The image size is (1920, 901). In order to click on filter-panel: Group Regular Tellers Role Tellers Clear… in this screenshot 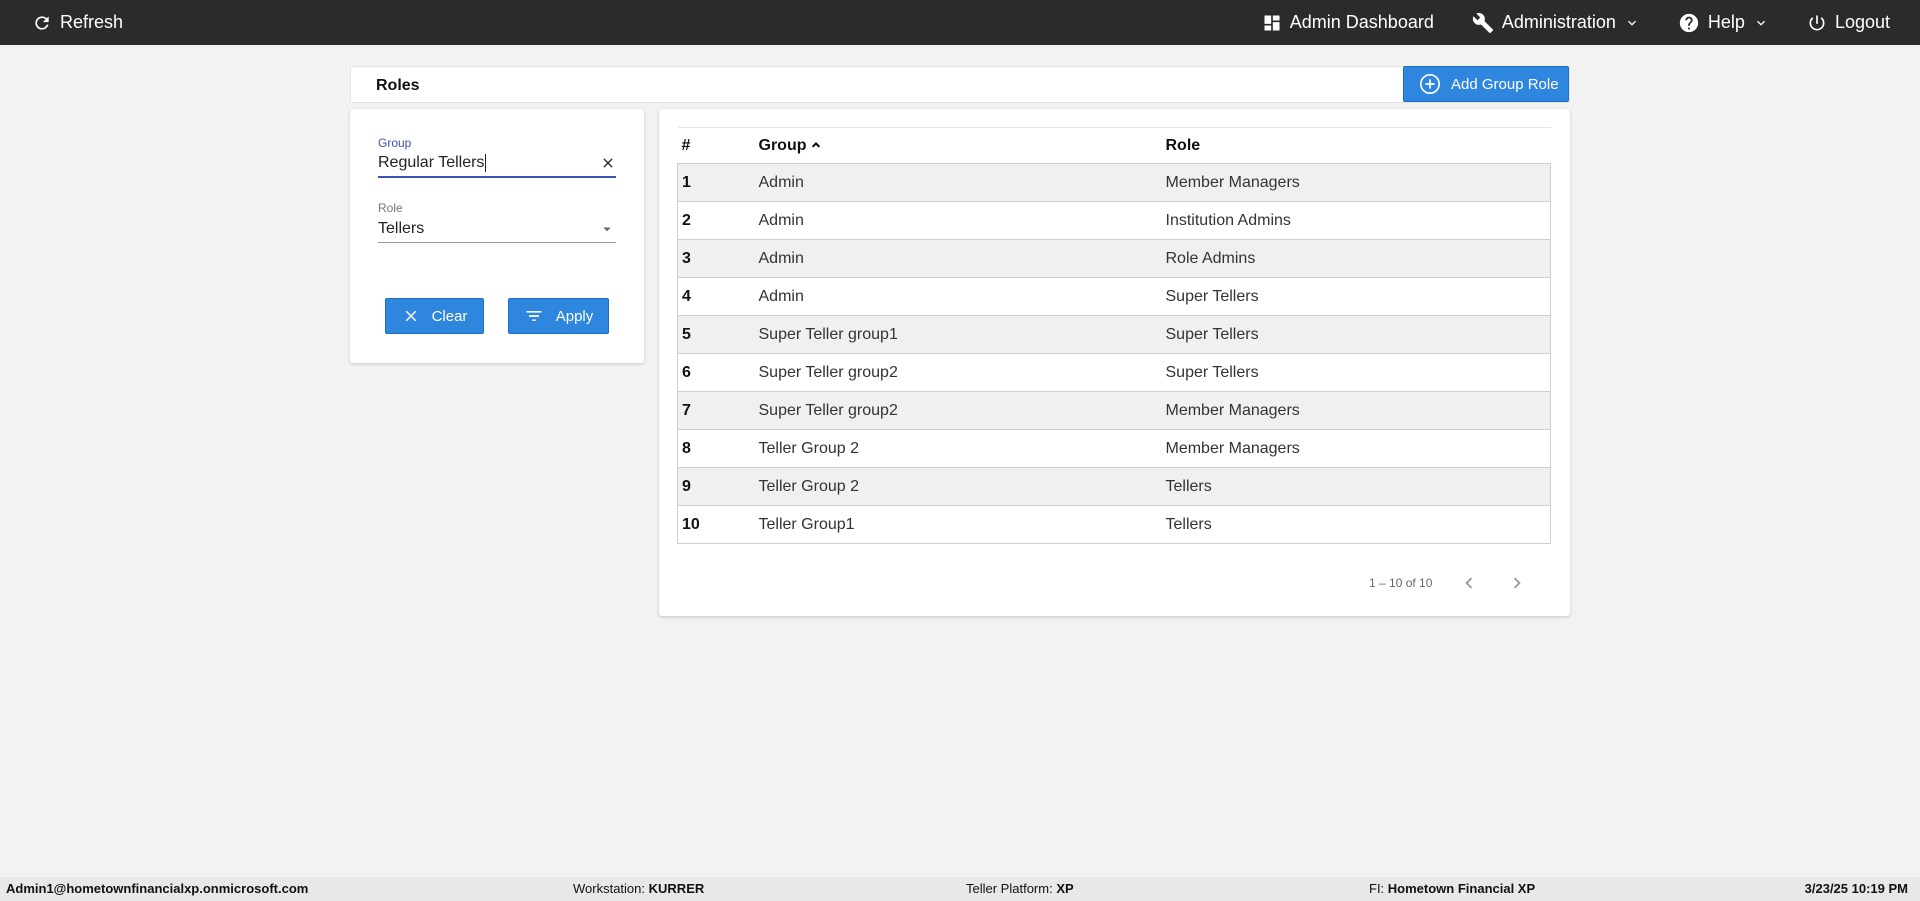, I will do `click(497, 236)`.